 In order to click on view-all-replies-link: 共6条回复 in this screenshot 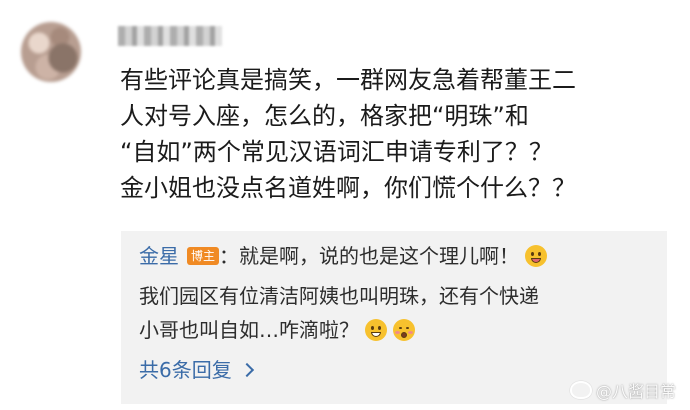, I will do `click(196, 370)`.